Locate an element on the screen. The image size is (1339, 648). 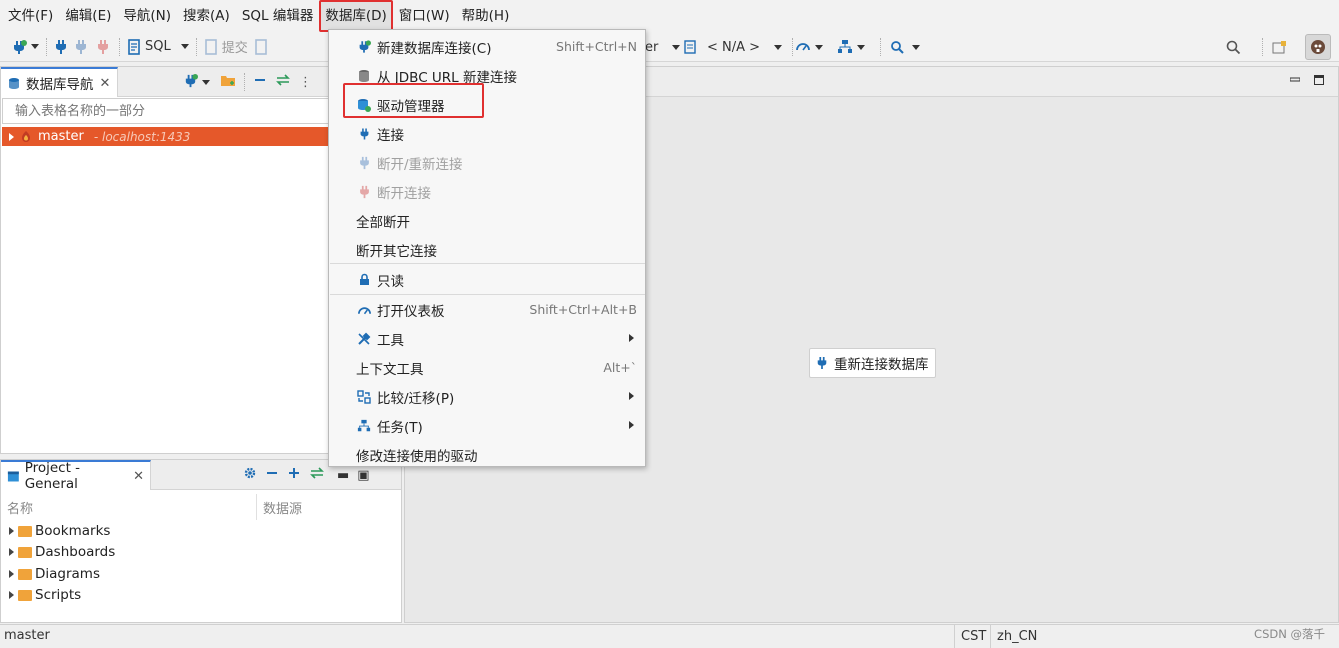
project-item-bookmarks: Bookmarks is located at coordinates (59, 531).